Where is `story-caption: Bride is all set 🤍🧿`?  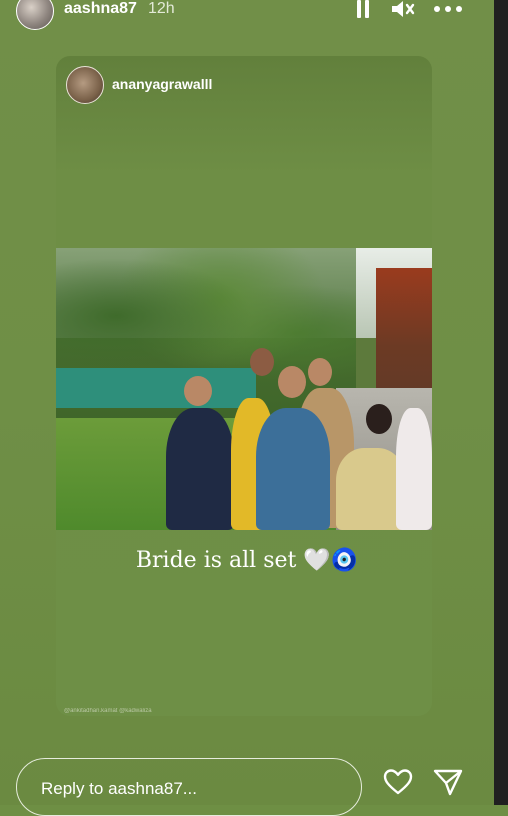 story-caption: Bride is all set 🤍🧿 is located at coordinates (247, 560).